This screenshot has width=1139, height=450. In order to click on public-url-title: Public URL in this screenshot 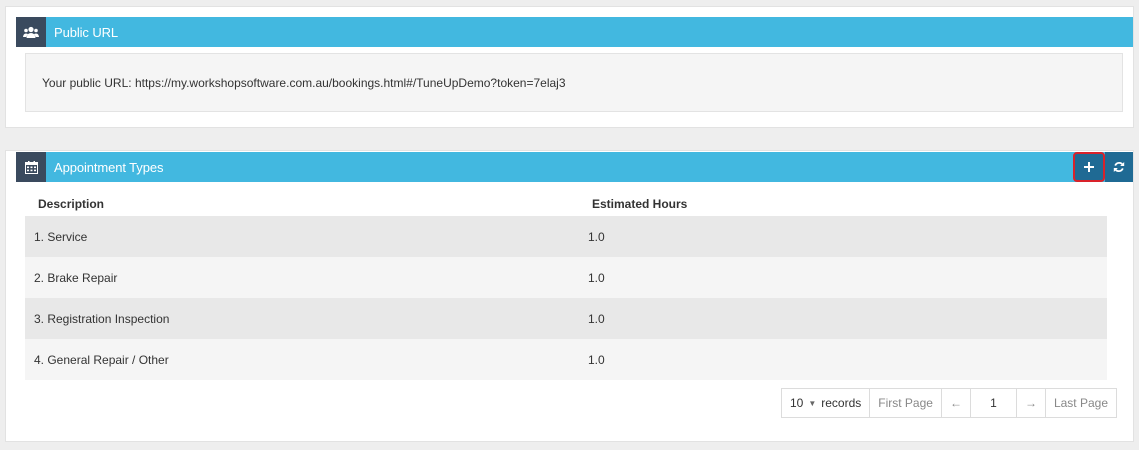, I will do `click(86, 32)`.